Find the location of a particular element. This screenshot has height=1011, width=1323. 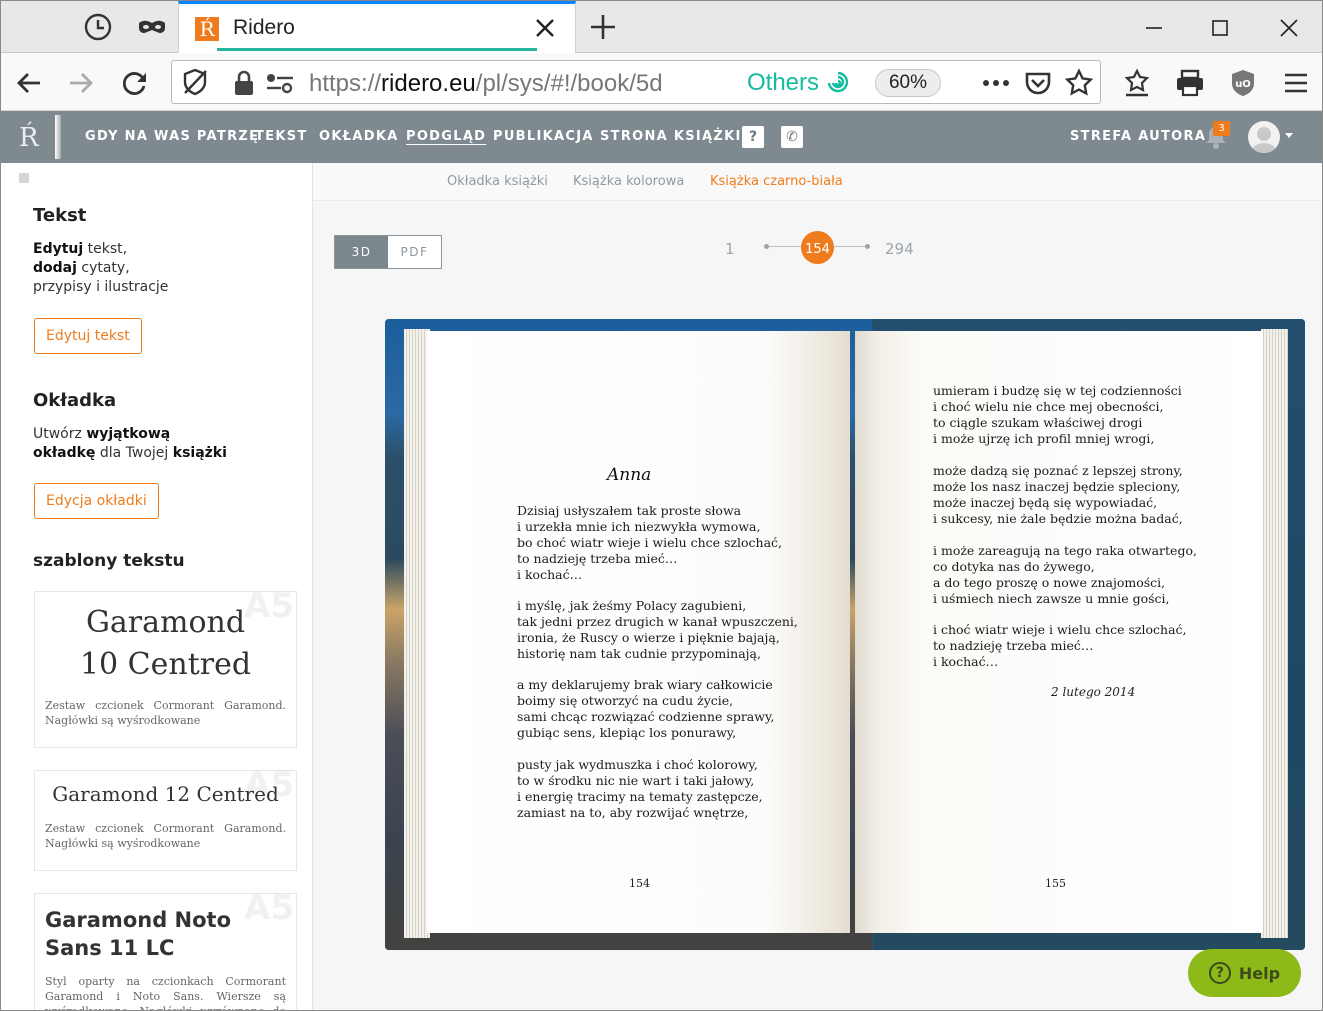

minimize-icon is located at coordinates (1154, 28).